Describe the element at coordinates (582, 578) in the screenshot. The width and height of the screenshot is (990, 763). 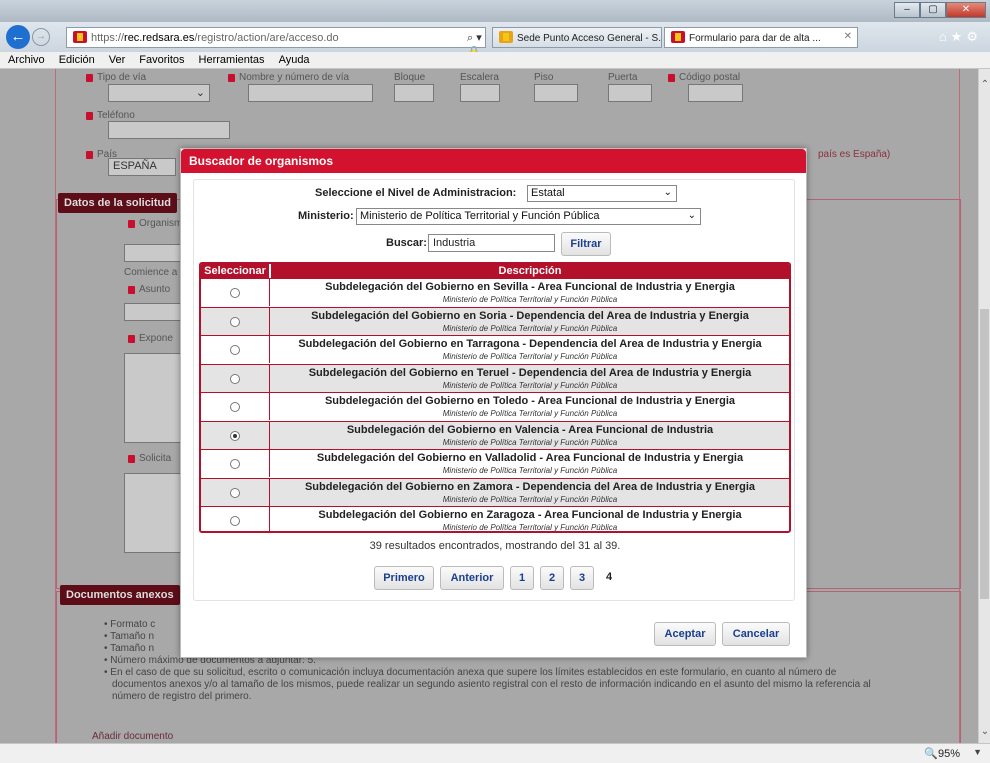
I see `pager-page-3: 3` at that location.